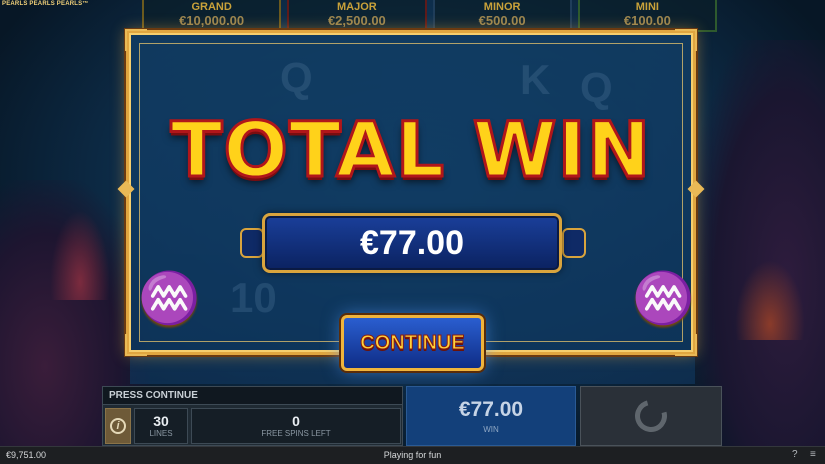 The width and height of the screenshot is (825, 464). Describe the element at coordinates (212, 20) in the screenshot. I see `jackpot-value: €10,000.00` at that location.